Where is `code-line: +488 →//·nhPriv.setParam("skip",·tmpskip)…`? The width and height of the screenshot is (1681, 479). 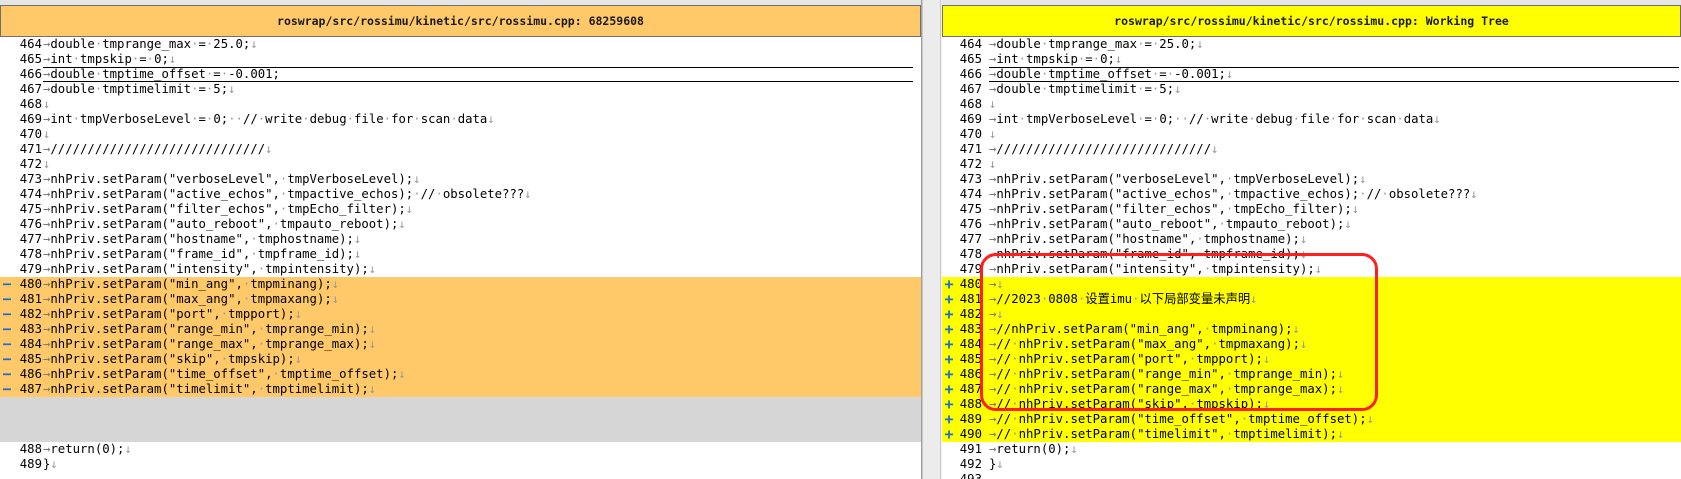
code-line: +488 →//·nhPriv.setParam("skip",·tmpskip)… is located at coordinates (1311, 404).